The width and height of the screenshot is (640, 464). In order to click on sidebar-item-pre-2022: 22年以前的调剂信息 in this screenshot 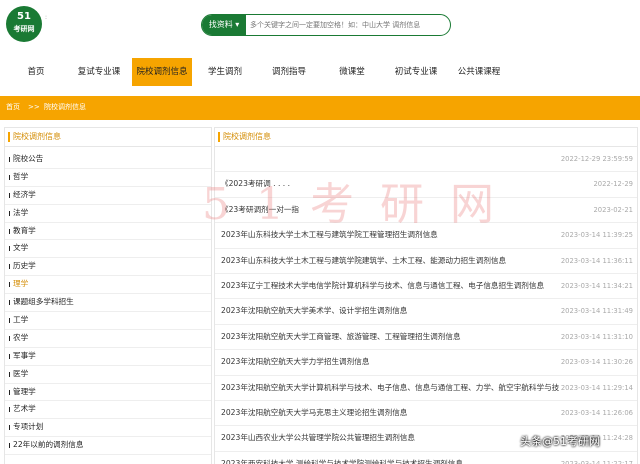, I will do `click(108, 446)`.